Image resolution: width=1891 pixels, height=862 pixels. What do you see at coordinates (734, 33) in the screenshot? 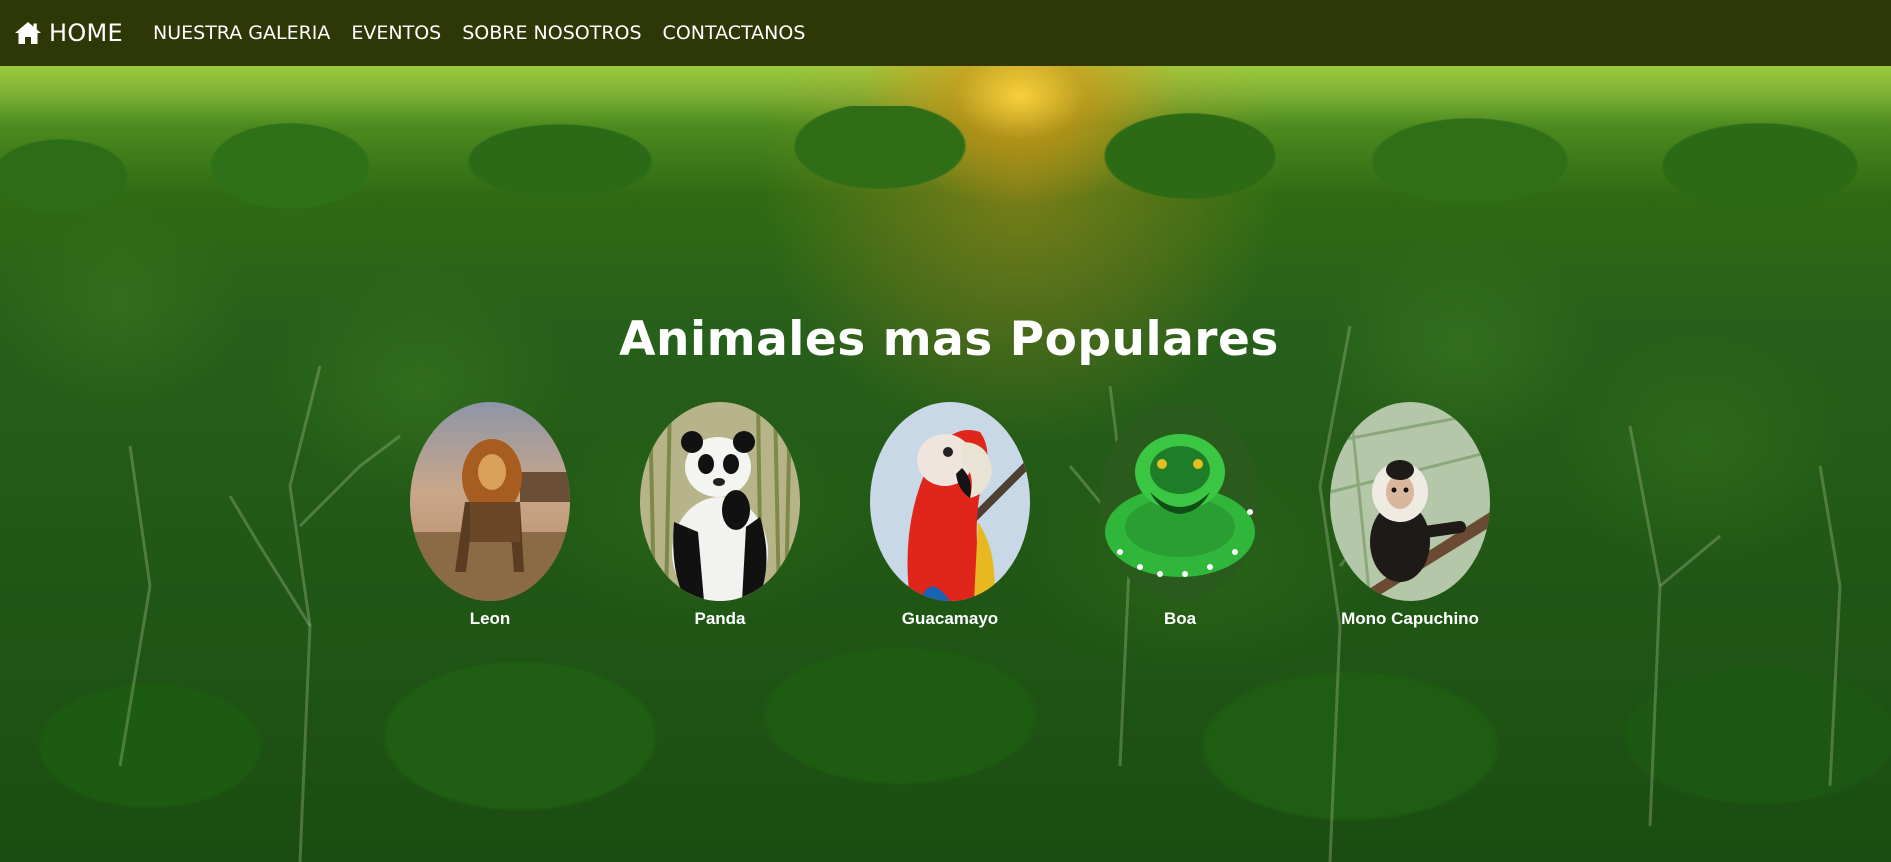
I see `nav-link-contactanos: CONTACTANOS` at bounding box center [734, 33].